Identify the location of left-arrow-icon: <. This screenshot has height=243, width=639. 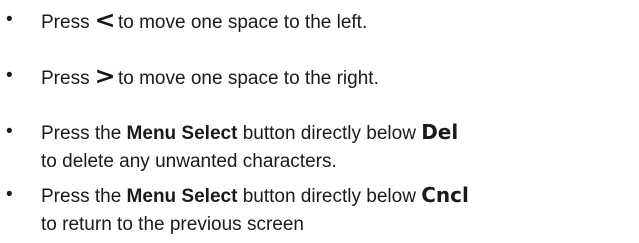
(105, 20).